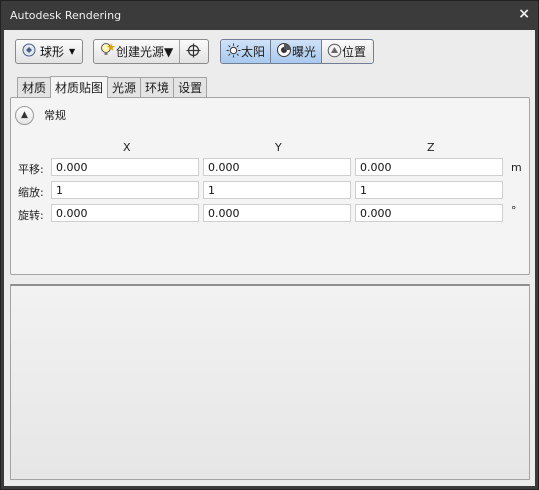  What do you see at coordinates (429, 167) in the screenshot?
I see `translate-z-input` at bounding box center [429, 167].